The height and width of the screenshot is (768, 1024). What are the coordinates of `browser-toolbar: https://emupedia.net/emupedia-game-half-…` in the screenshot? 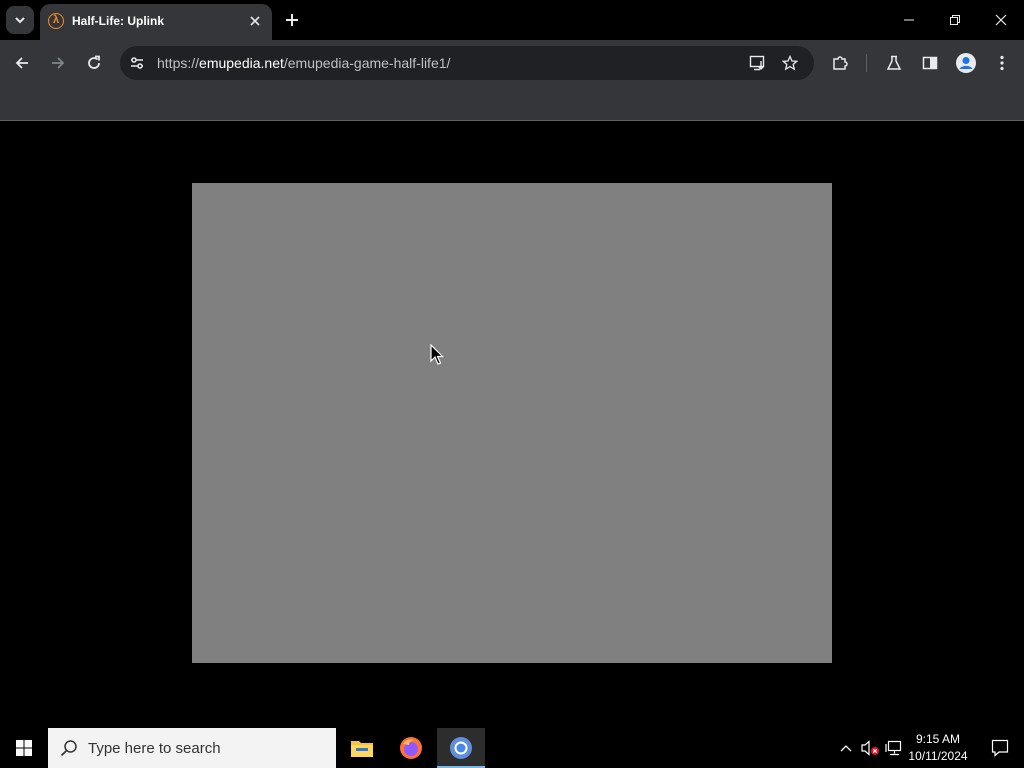 It's located at (512, 63).